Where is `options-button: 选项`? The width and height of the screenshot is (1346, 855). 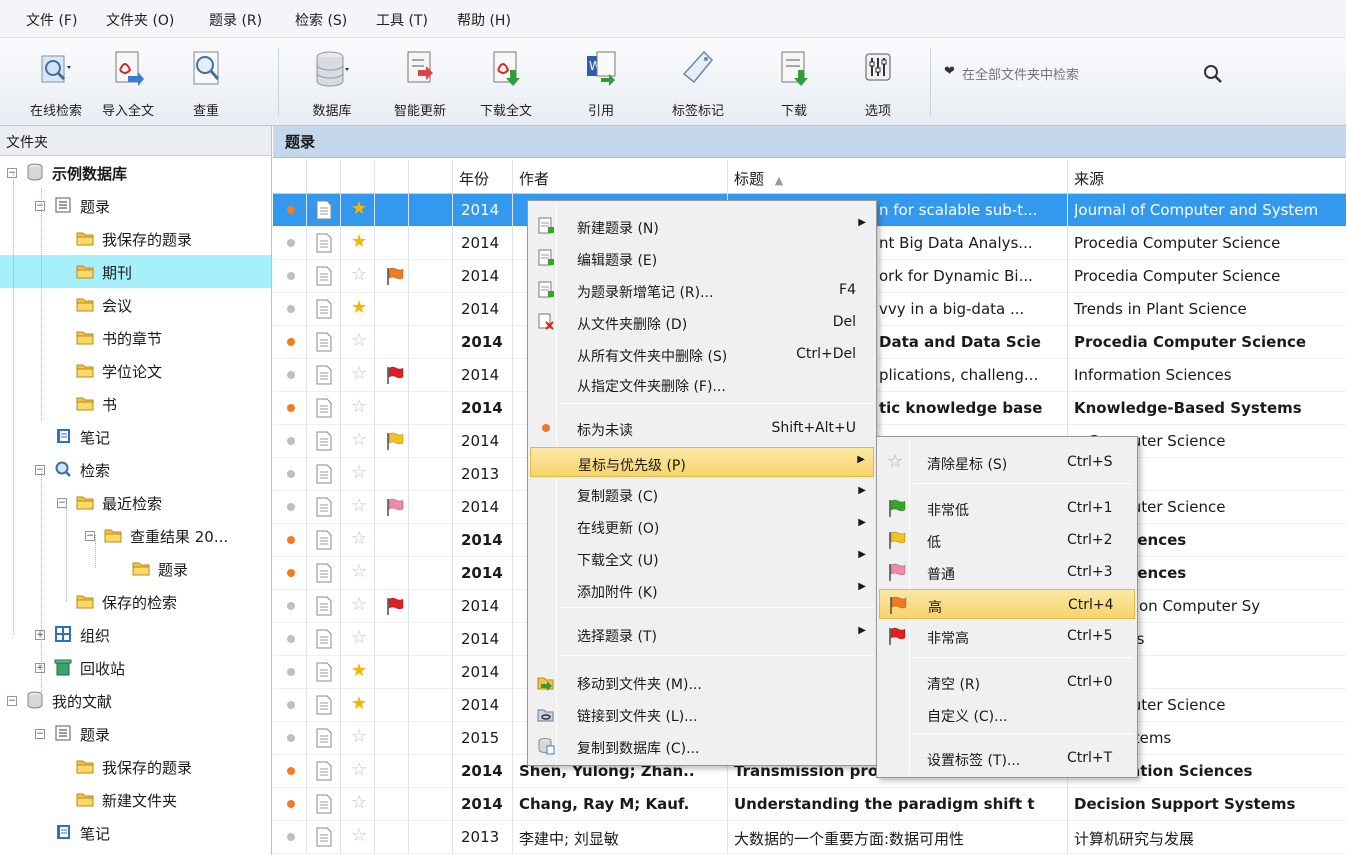 options-button: 选项 is located at coordinates (878, 83).